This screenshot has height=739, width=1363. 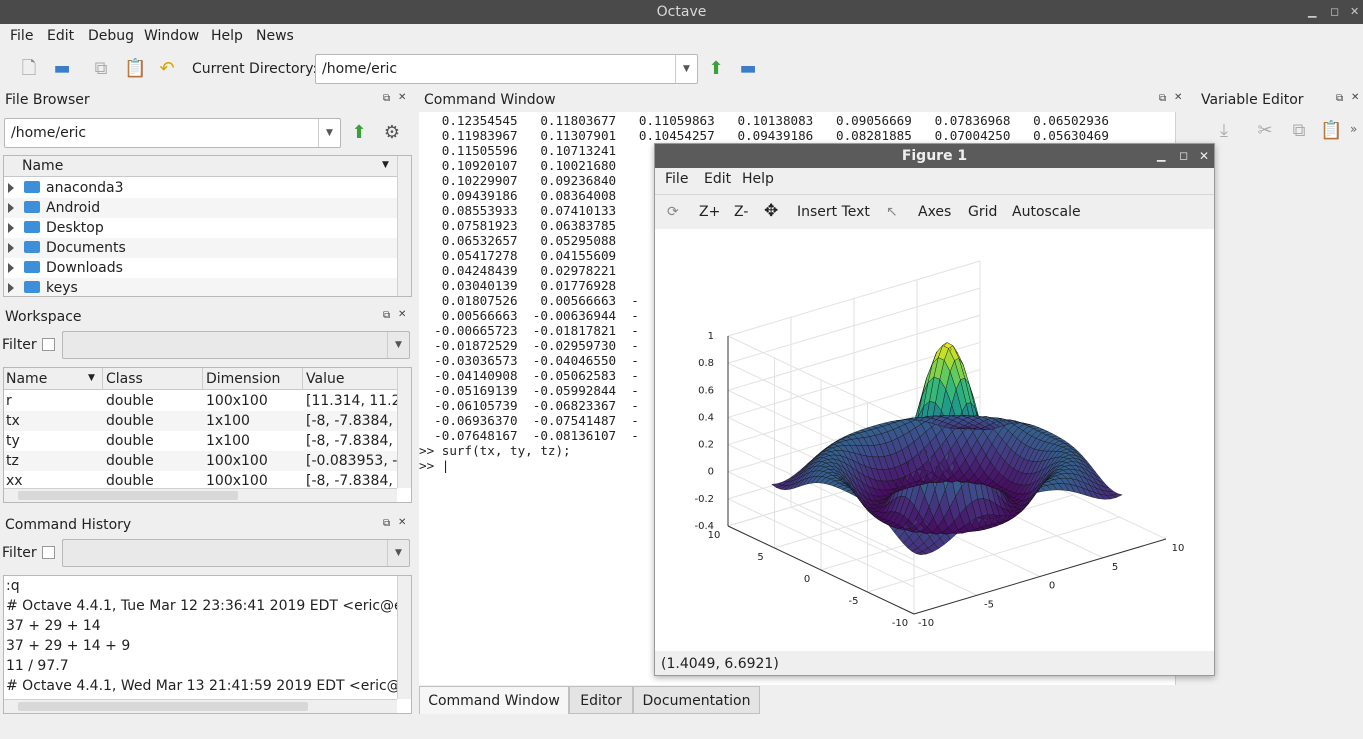 I want to click on workspace-filter-checkbox, so click(x=48, y=344).